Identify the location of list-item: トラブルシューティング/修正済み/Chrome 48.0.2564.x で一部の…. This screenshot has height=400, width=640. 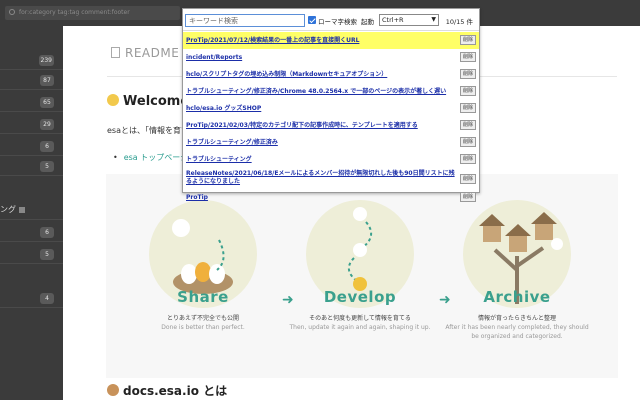
(331, 91).